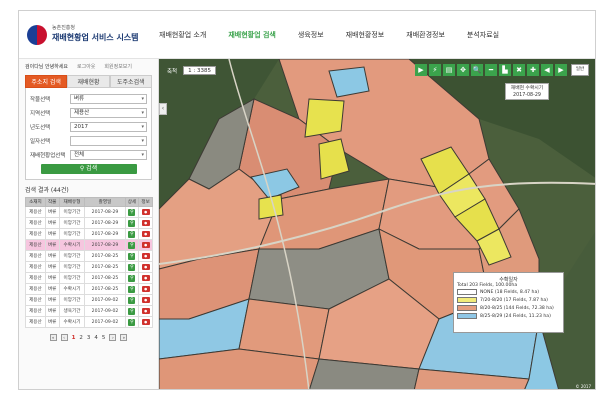 The width and height of the screenshot is (615, 409). I want to click on column-header: 재배유형, so click(72, 202).